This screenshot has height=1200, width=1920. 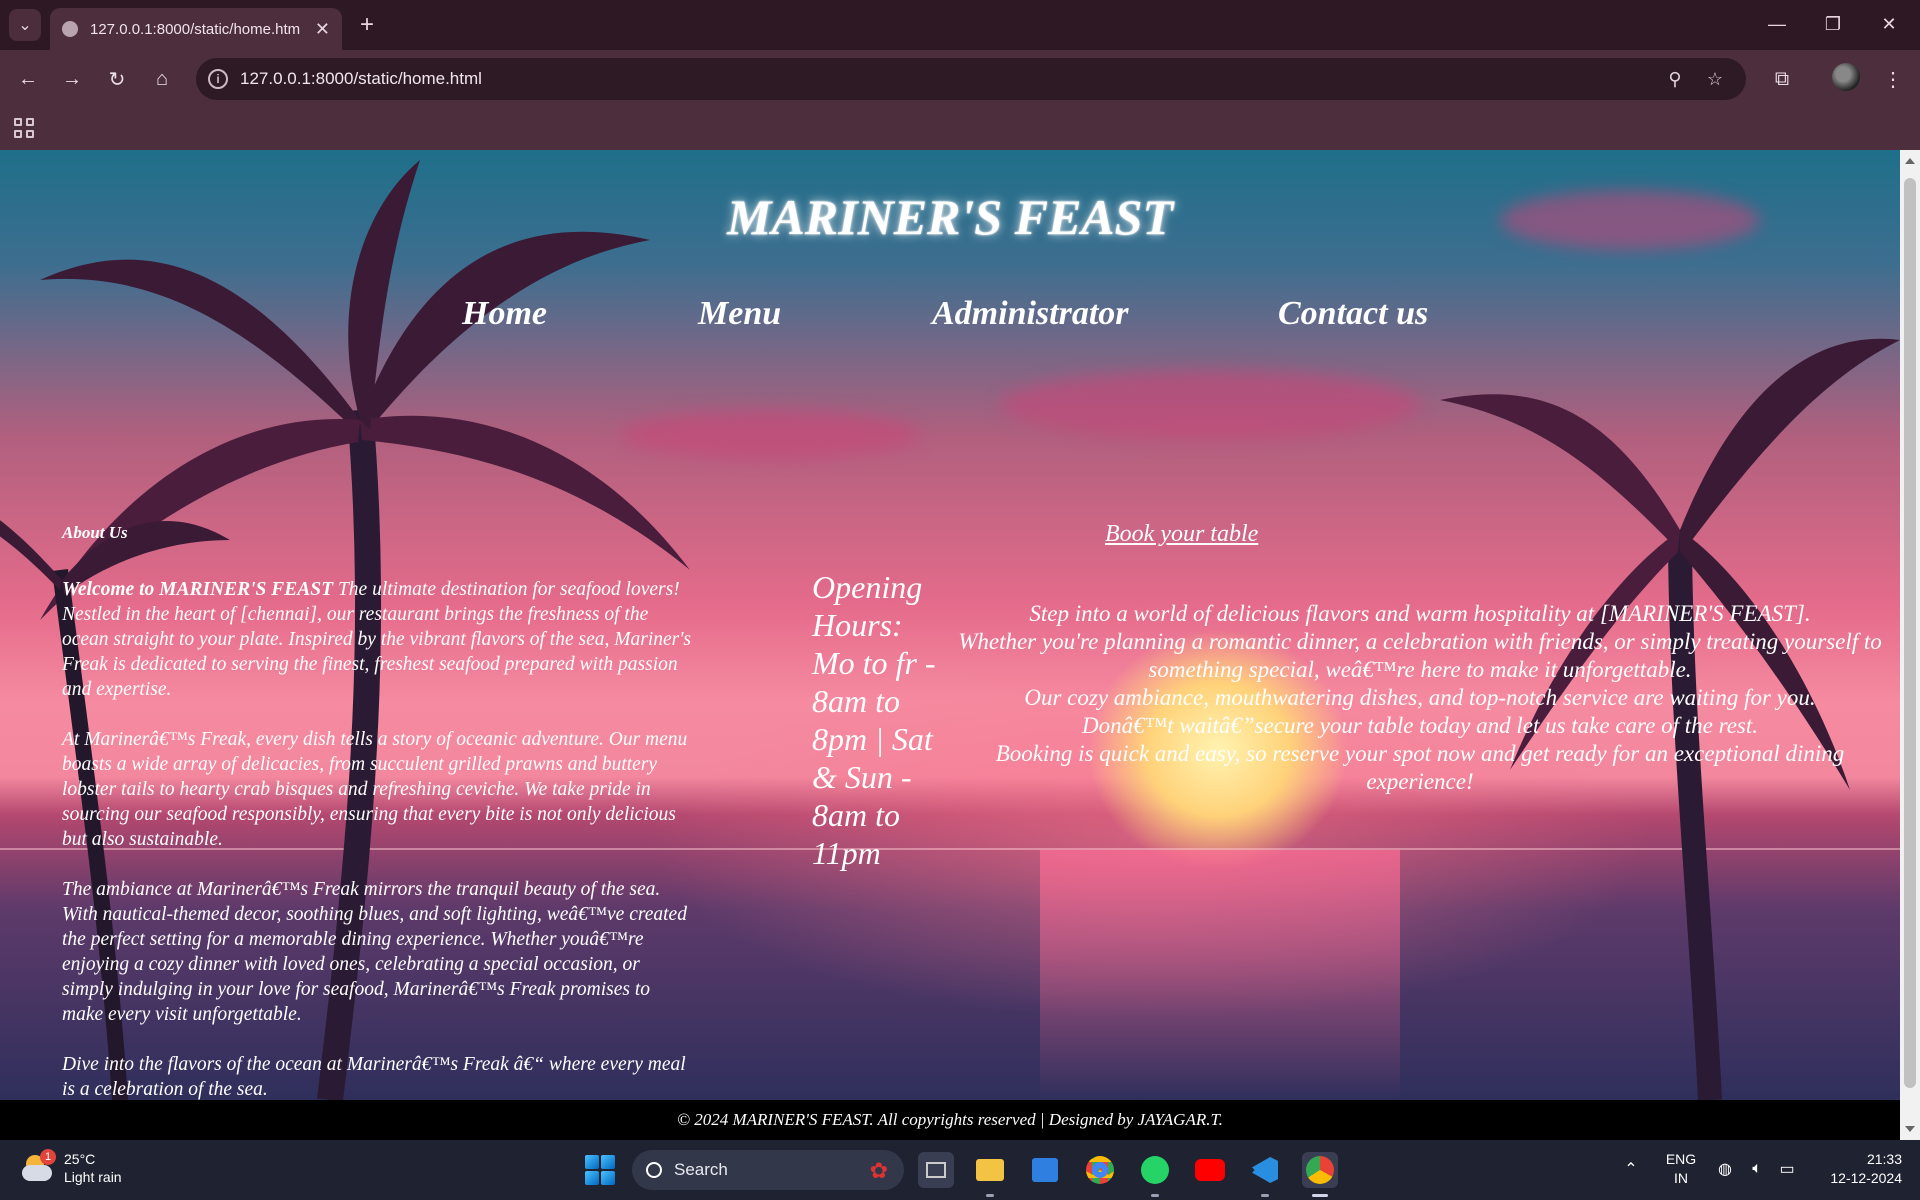 What do you see at coordinates (950, 217) in the screenshot?
I see `site-title: MARINER'S FEAST` at bounding box center [950, 217].